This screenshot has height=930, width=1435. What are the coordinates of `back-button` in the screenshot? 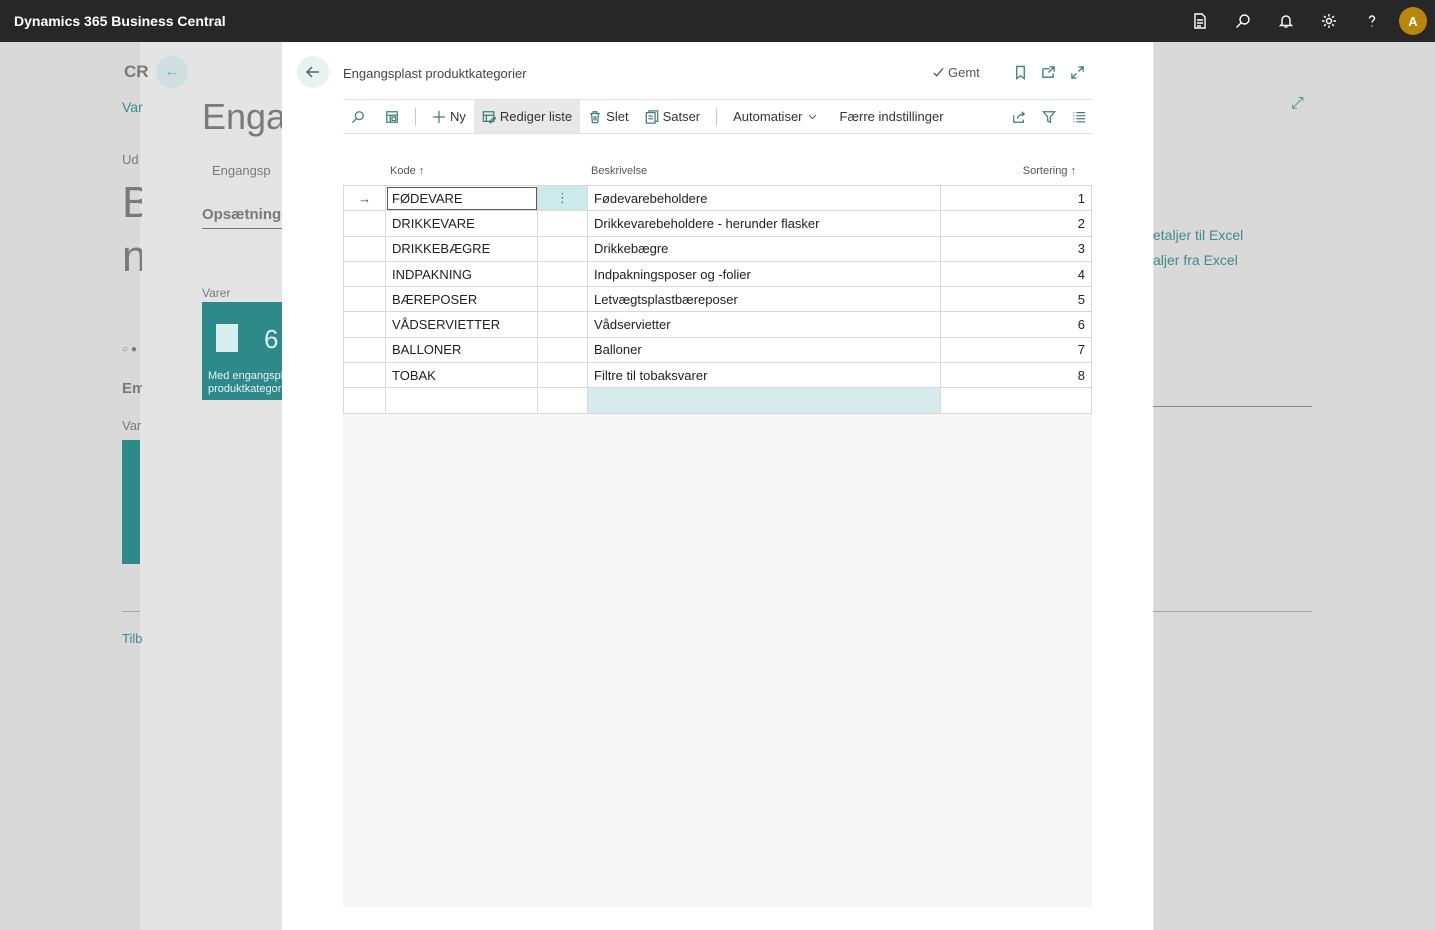 It's located at (313, 72).